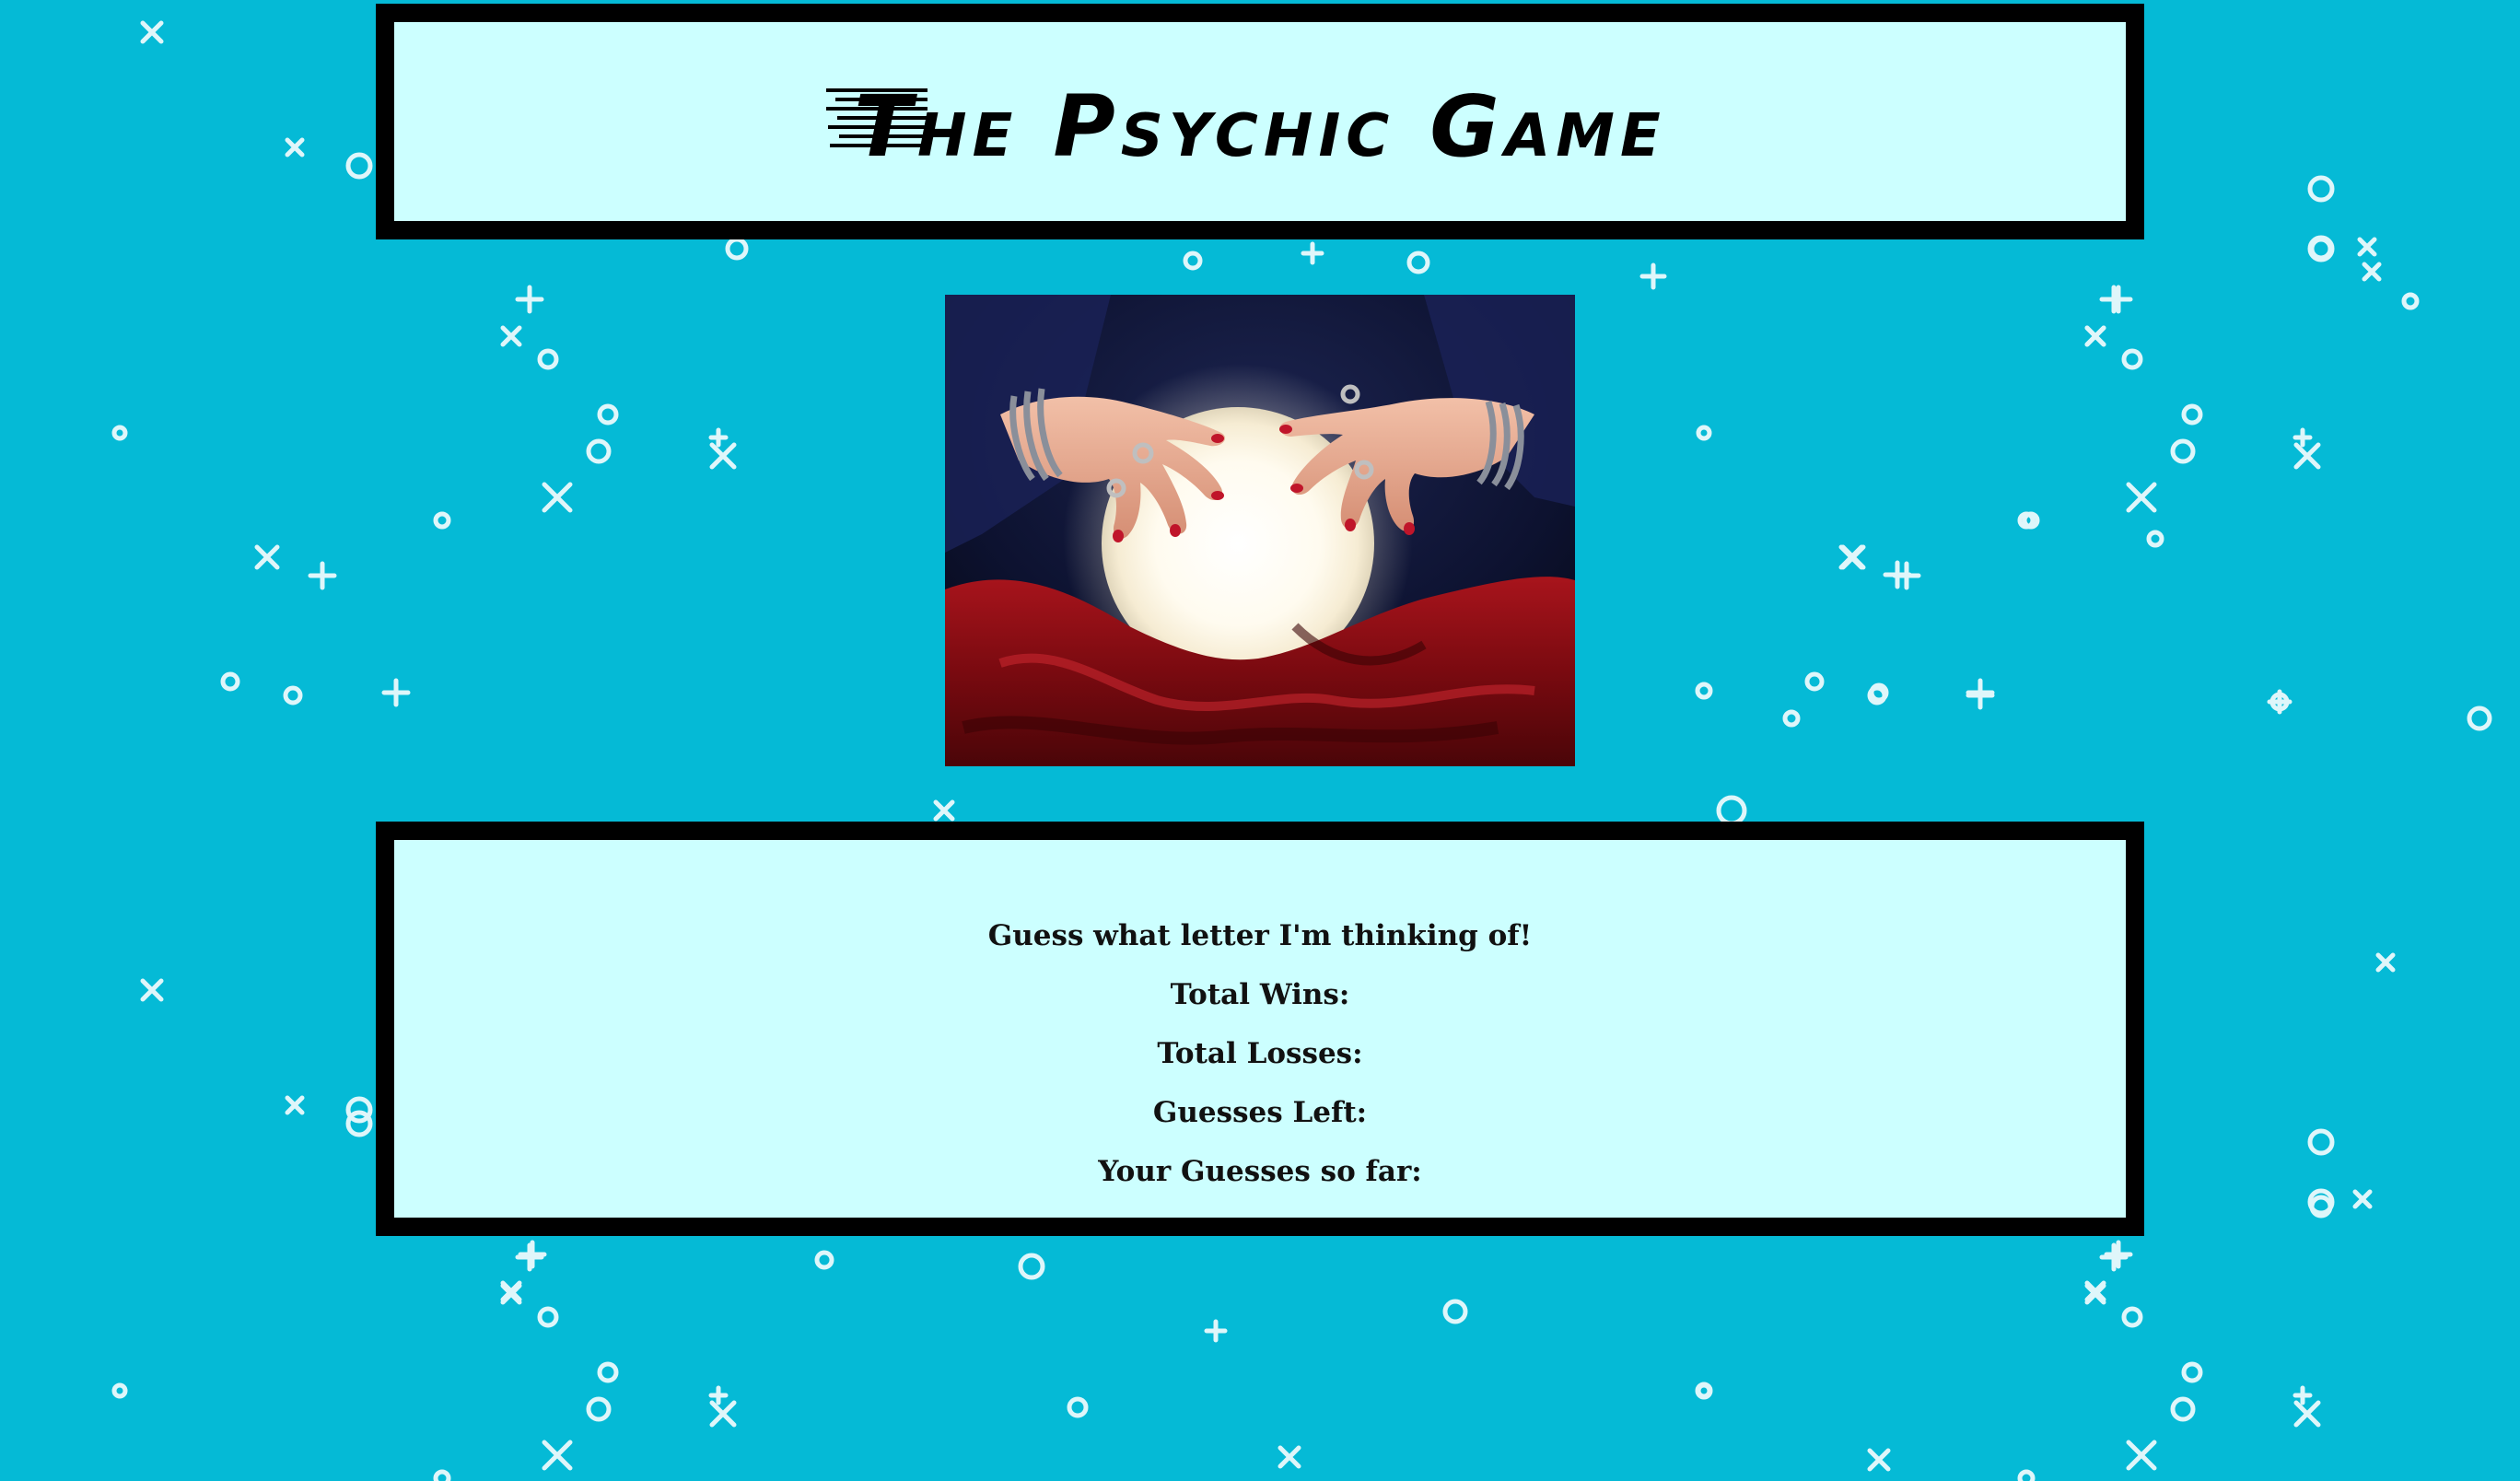 This screenshot has width=2520, height=1481. What do you see at coordinates (1260, 1171) in the screenshot?
I see `guesses-so-far-label: Your Guesses so far:` at bounding box center [1260, 1171].